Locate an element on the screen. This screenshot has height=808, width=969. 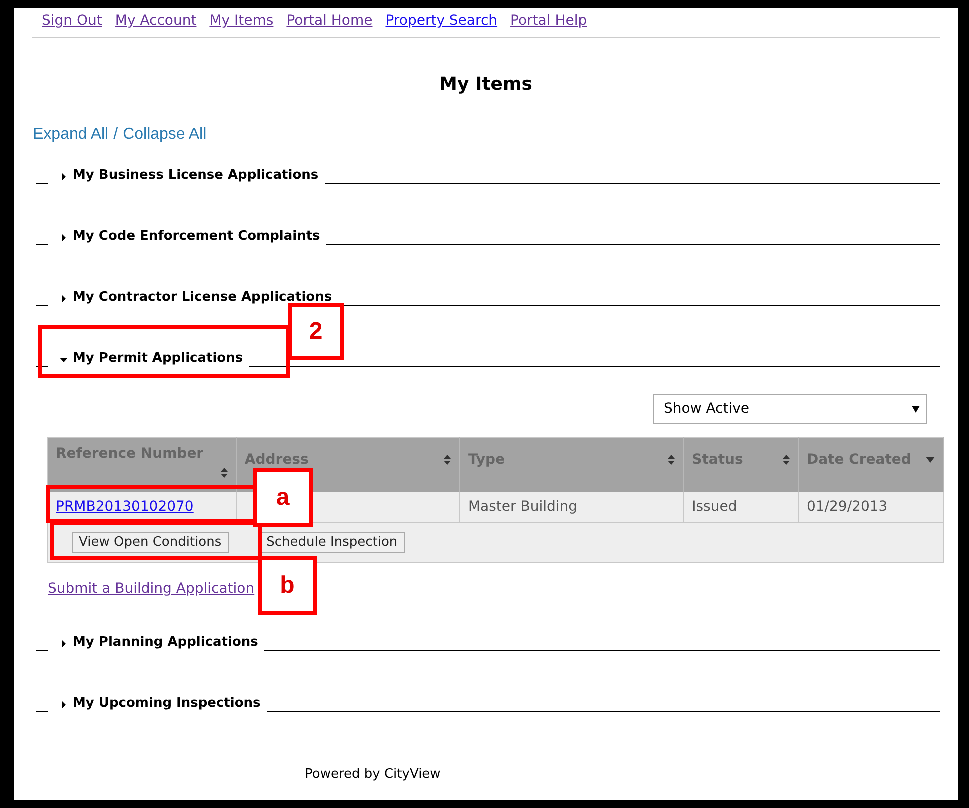
section-title: My Planning Applications is located at coordinates (165, 643).